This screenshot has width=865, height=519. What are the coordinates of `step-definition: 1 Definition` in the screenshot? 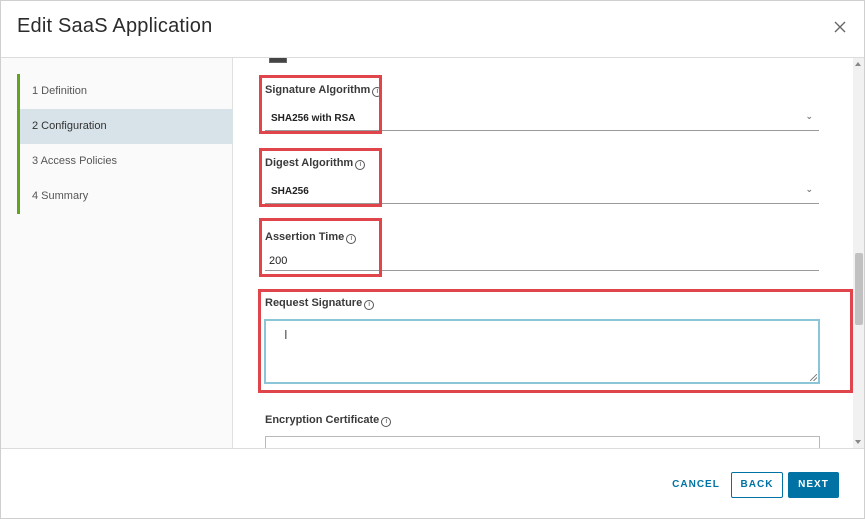 It's located at (126, 91).